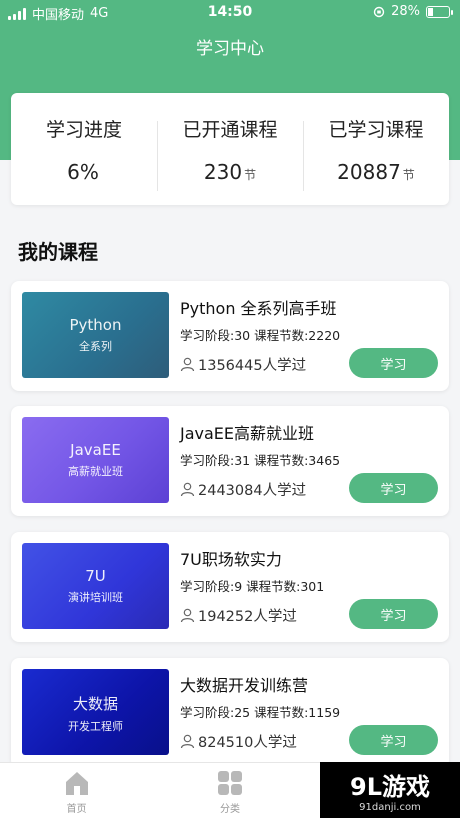  I want to click on stat-value: 20887 节, so click(376, 172).